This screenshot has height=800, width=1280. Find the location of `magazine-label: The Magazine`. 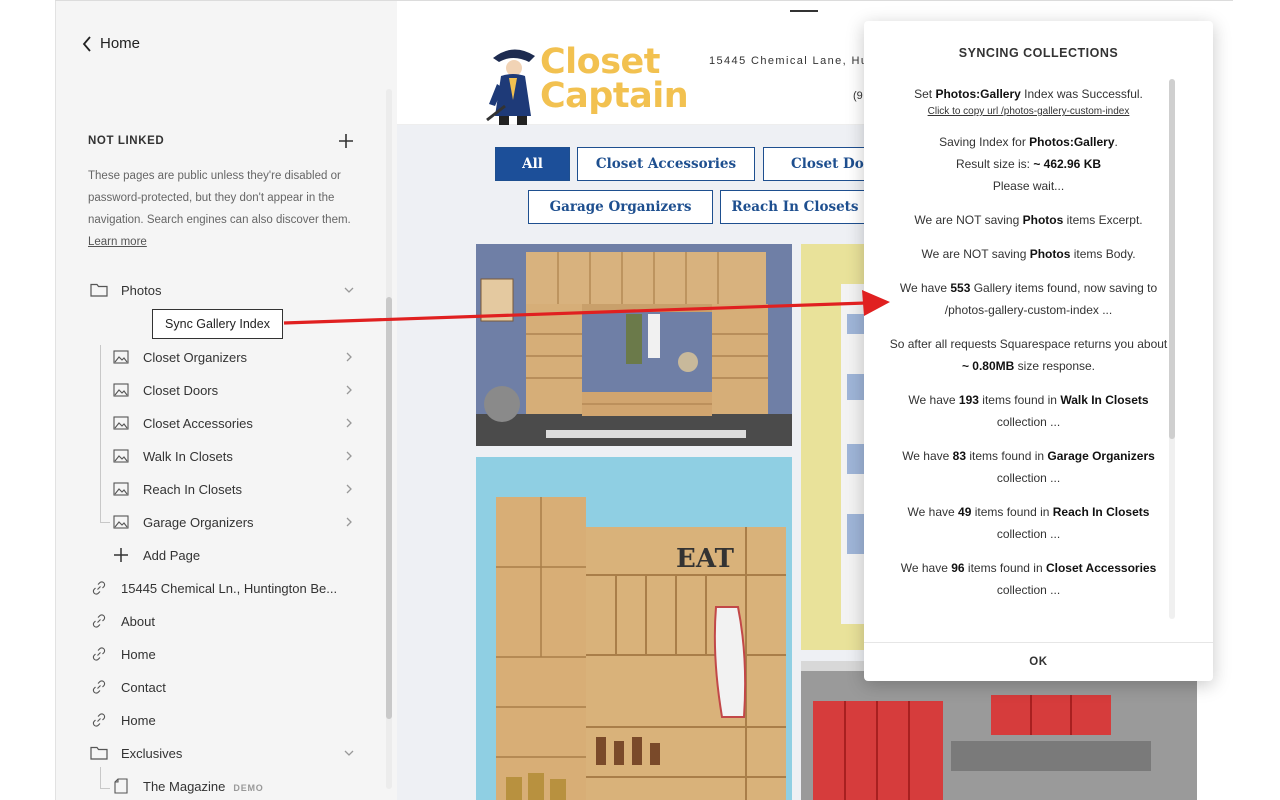

magazine-label: The Magazine is located at coordinates (184, 786).